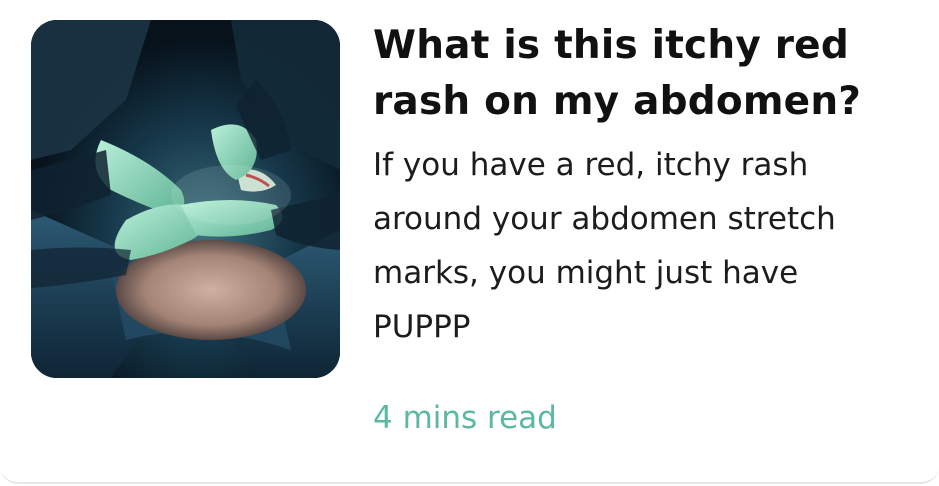  What do you see at coordinates (465, 418) in the screenshot?
I see `read-time-label: 4 mins read` at bounding box center [465, 418].